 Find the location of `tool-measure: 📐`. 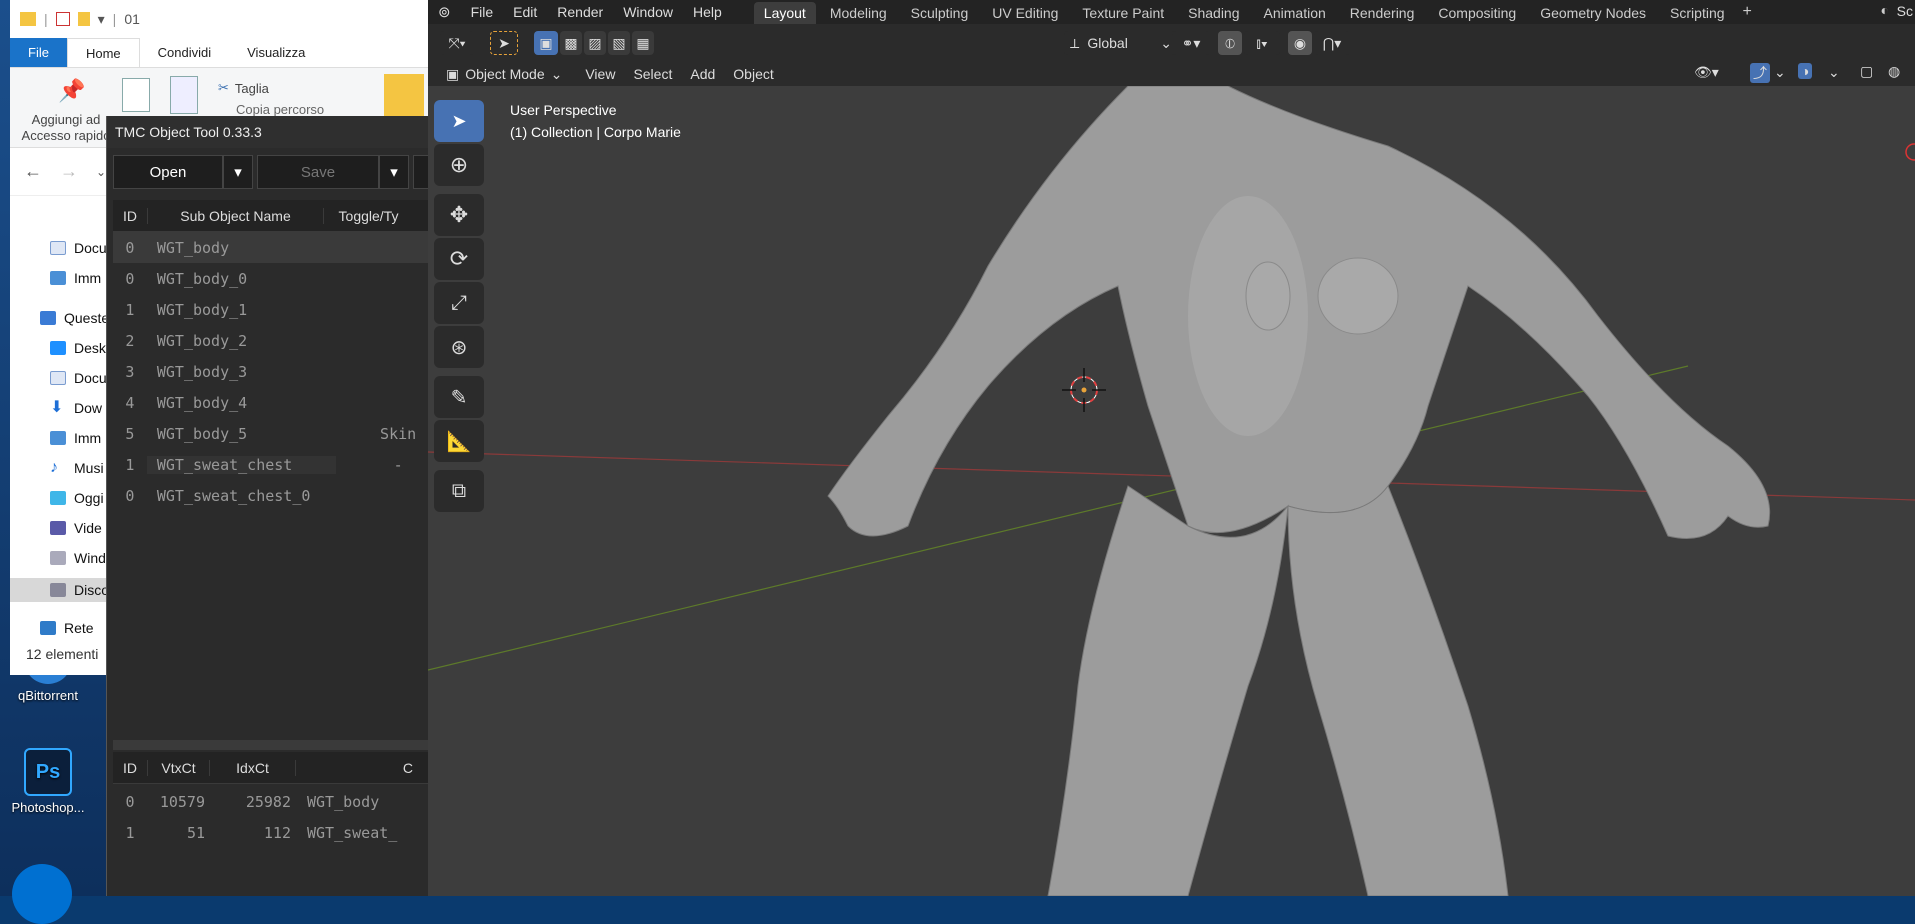

tool-measure: 📐 is located at coordinates (459, 441).